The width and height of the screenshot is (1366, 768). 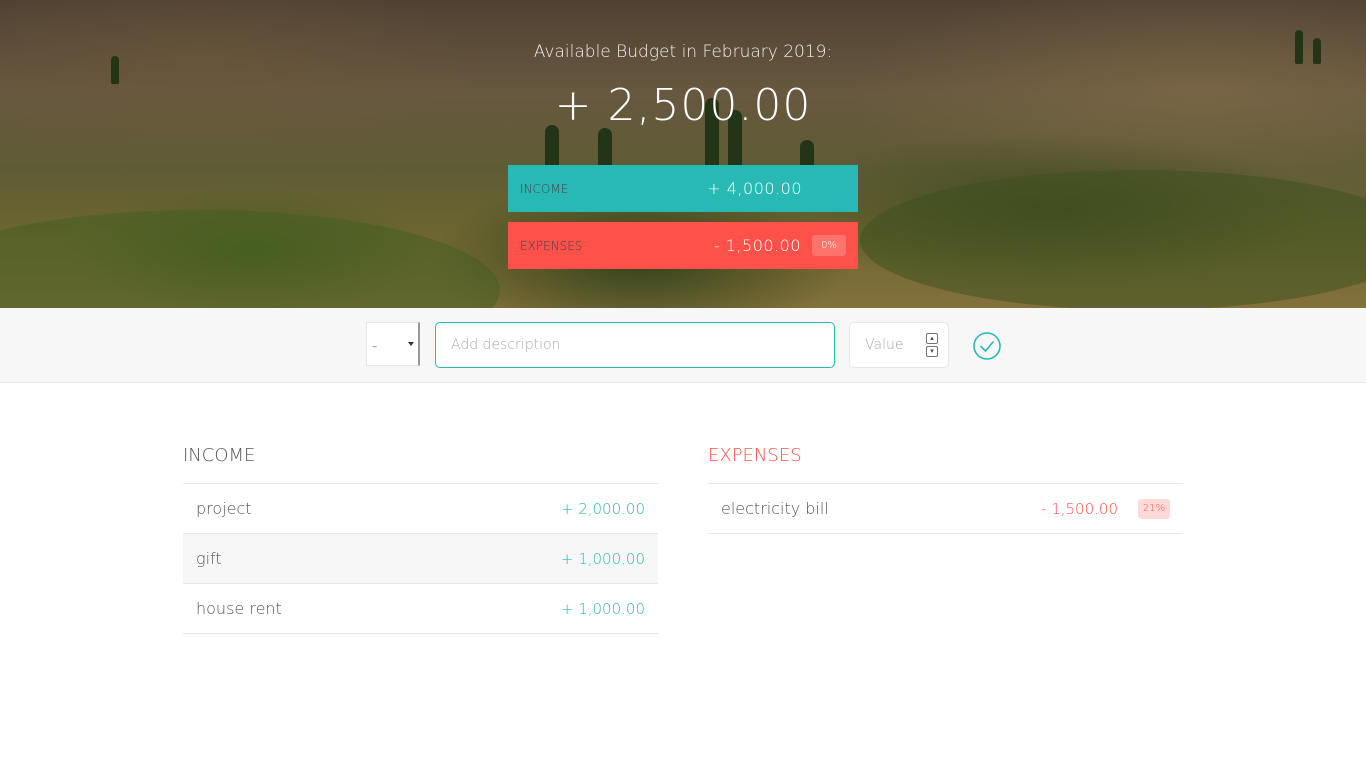 I want to click on expenses-list: Expenses electricity bill - 1,500.00 21%, so click(x=945, y=487).